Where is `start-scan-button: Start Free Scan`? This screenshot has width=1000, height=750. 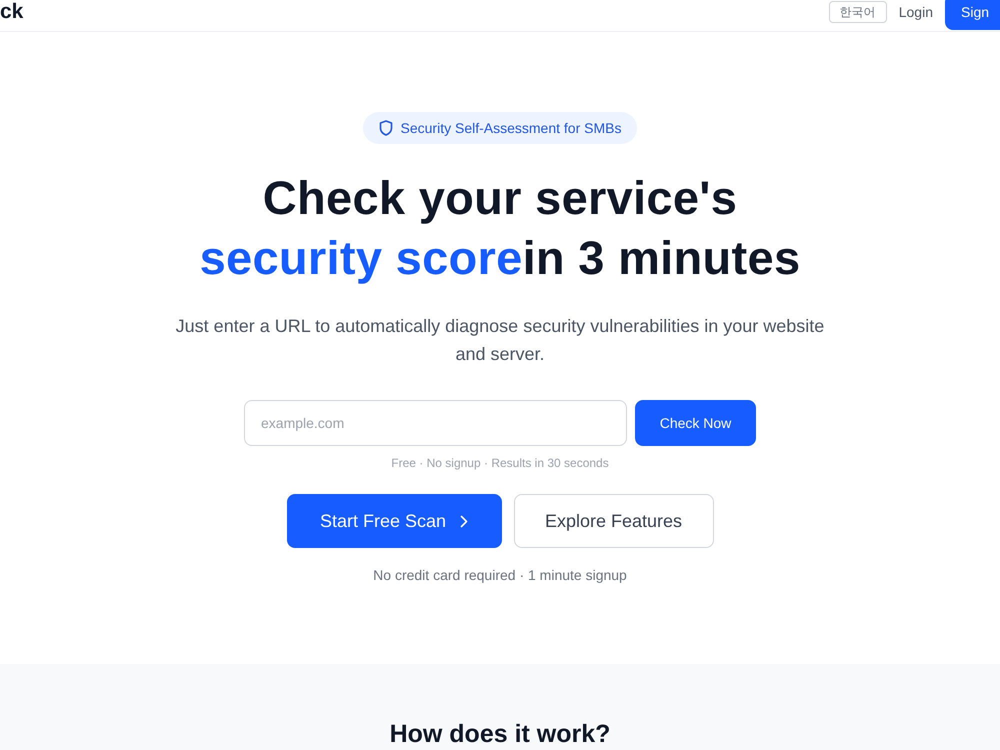
start-scan-button: Start Free Scan is located at coordinates (394, 521).